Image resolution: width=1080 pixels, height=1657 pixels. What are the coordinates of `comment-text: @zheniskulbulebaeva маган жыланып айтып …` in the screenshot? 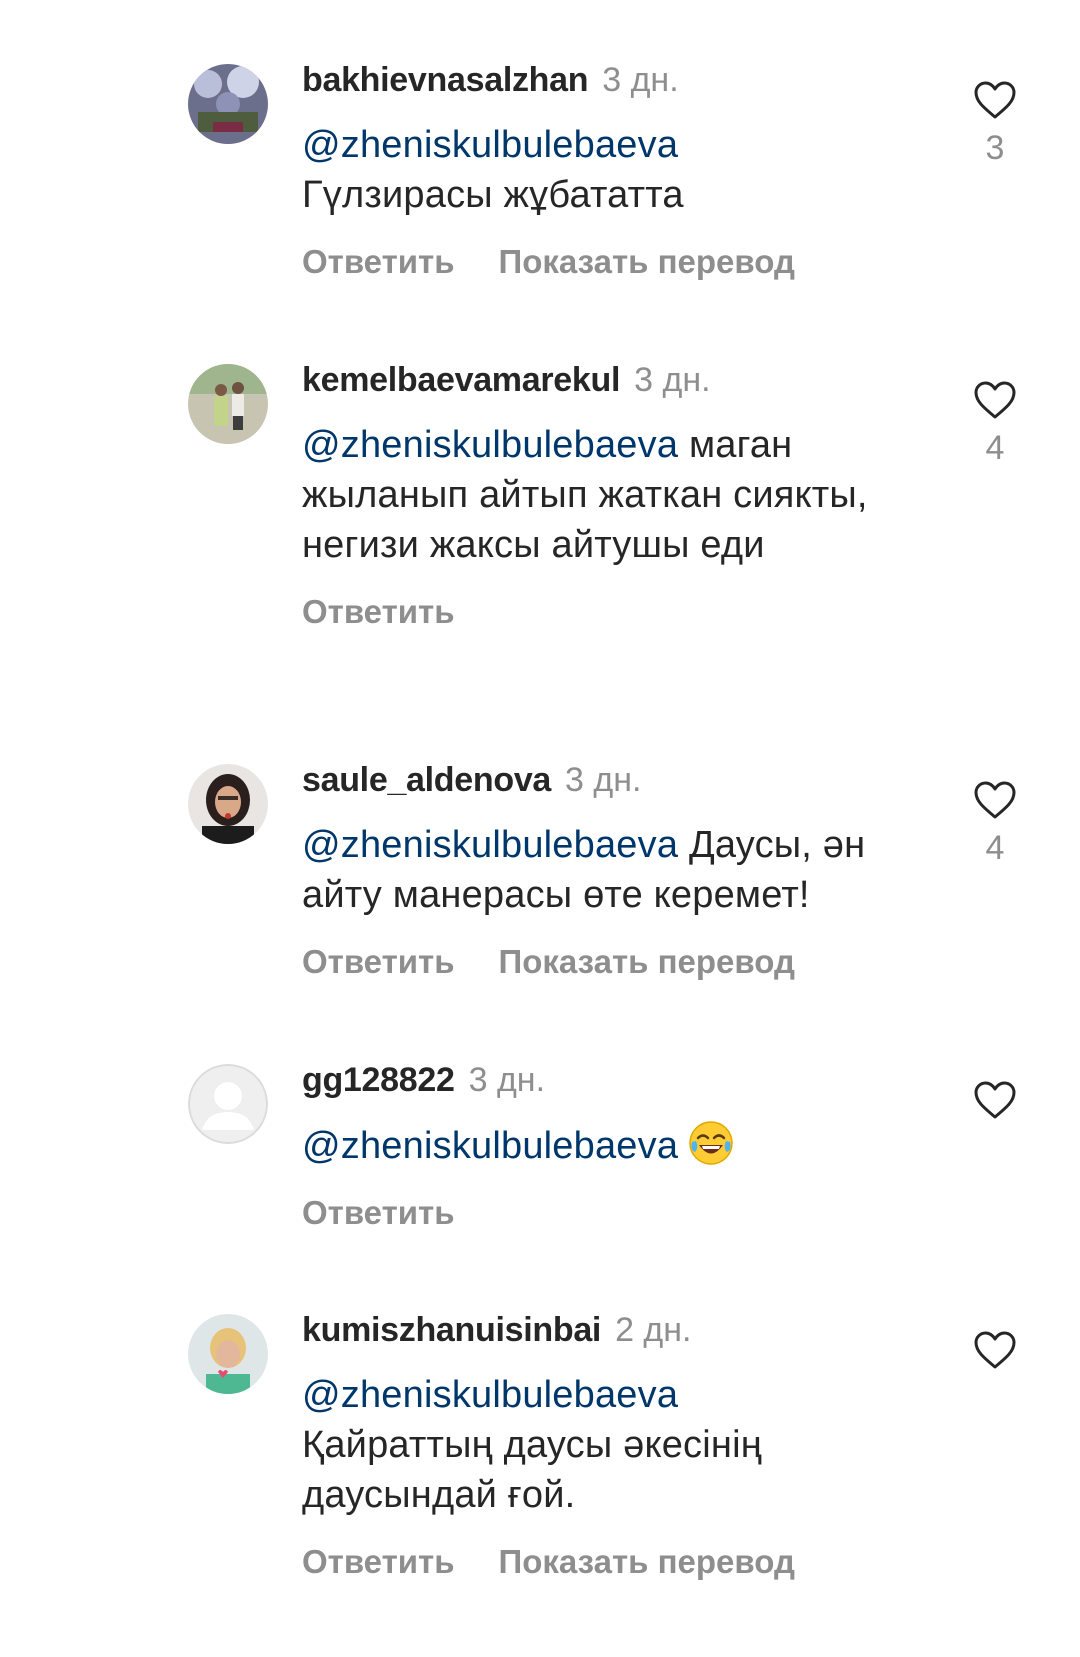 It's located at (622, 495).